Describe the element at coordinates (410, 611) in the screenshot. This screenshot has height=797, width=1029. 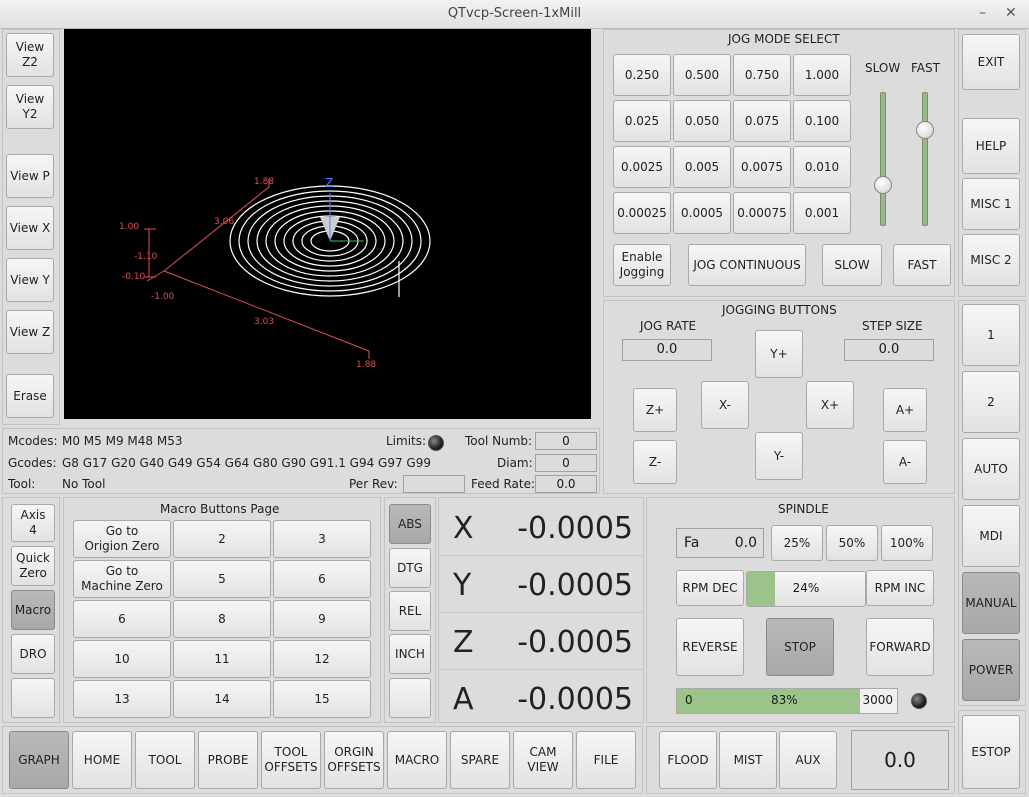
I see `rel-mode-button: REL` at that location.